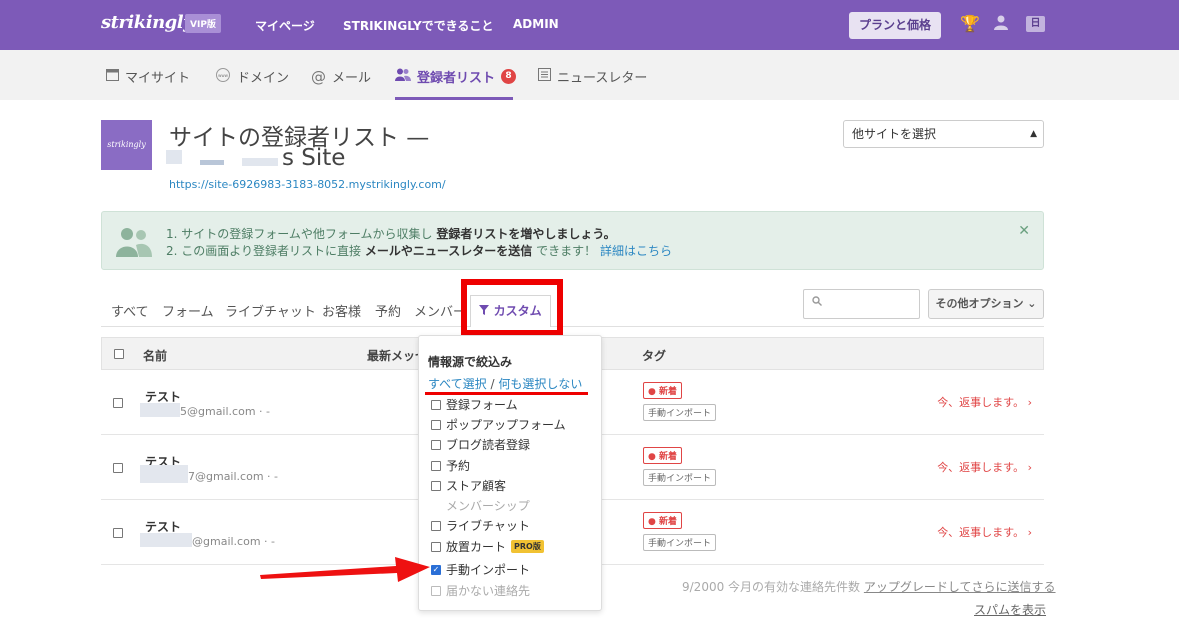 Image resolution: width=1179 pixels, height=637 pixels. Describe the element at coordinates (225, 411) in the screenshot. I see `contact-email: 5@gmail.com · -` at that location.